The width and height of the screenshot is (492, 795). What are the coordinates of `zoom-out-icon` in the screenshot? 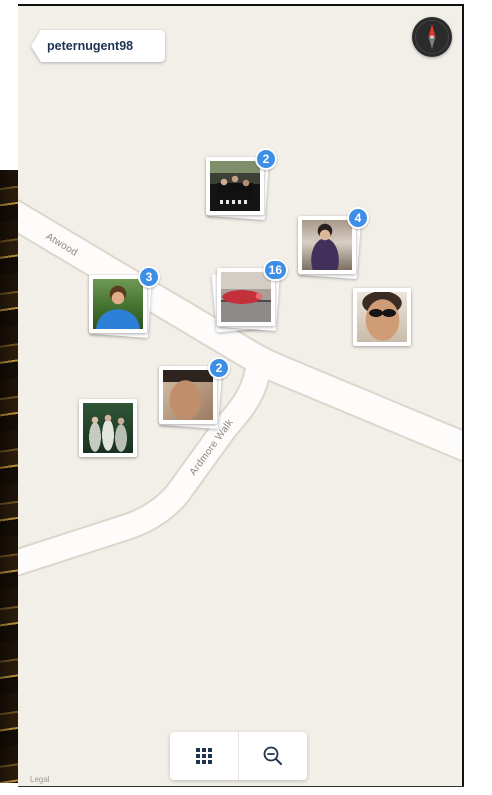 It's located at (272, 755).